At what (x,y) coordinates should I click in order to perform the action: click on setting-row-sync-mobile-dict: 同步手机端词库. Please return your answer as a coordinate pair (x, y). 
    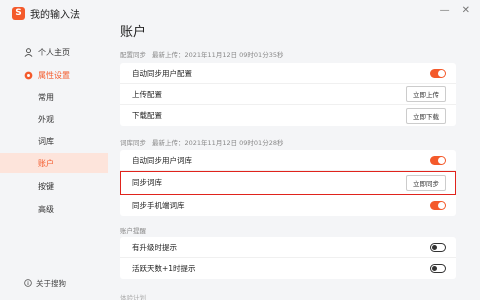
    Looking at the image, I should click on (288, 205).